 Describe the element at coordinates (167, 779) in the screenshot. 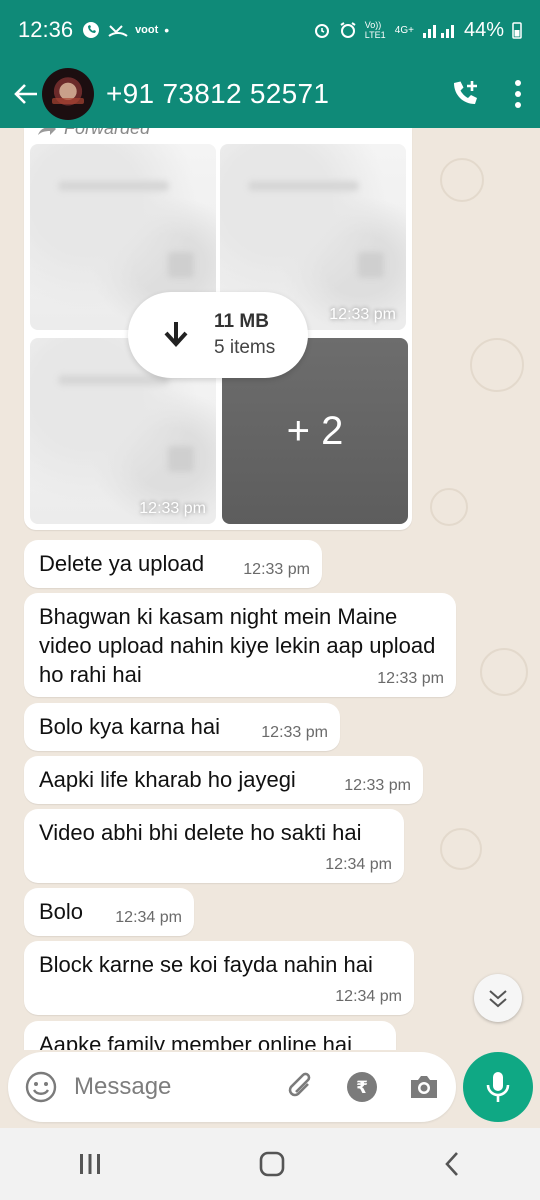

I see `message-text: Aapki life kharab ho jayegi` at that location.